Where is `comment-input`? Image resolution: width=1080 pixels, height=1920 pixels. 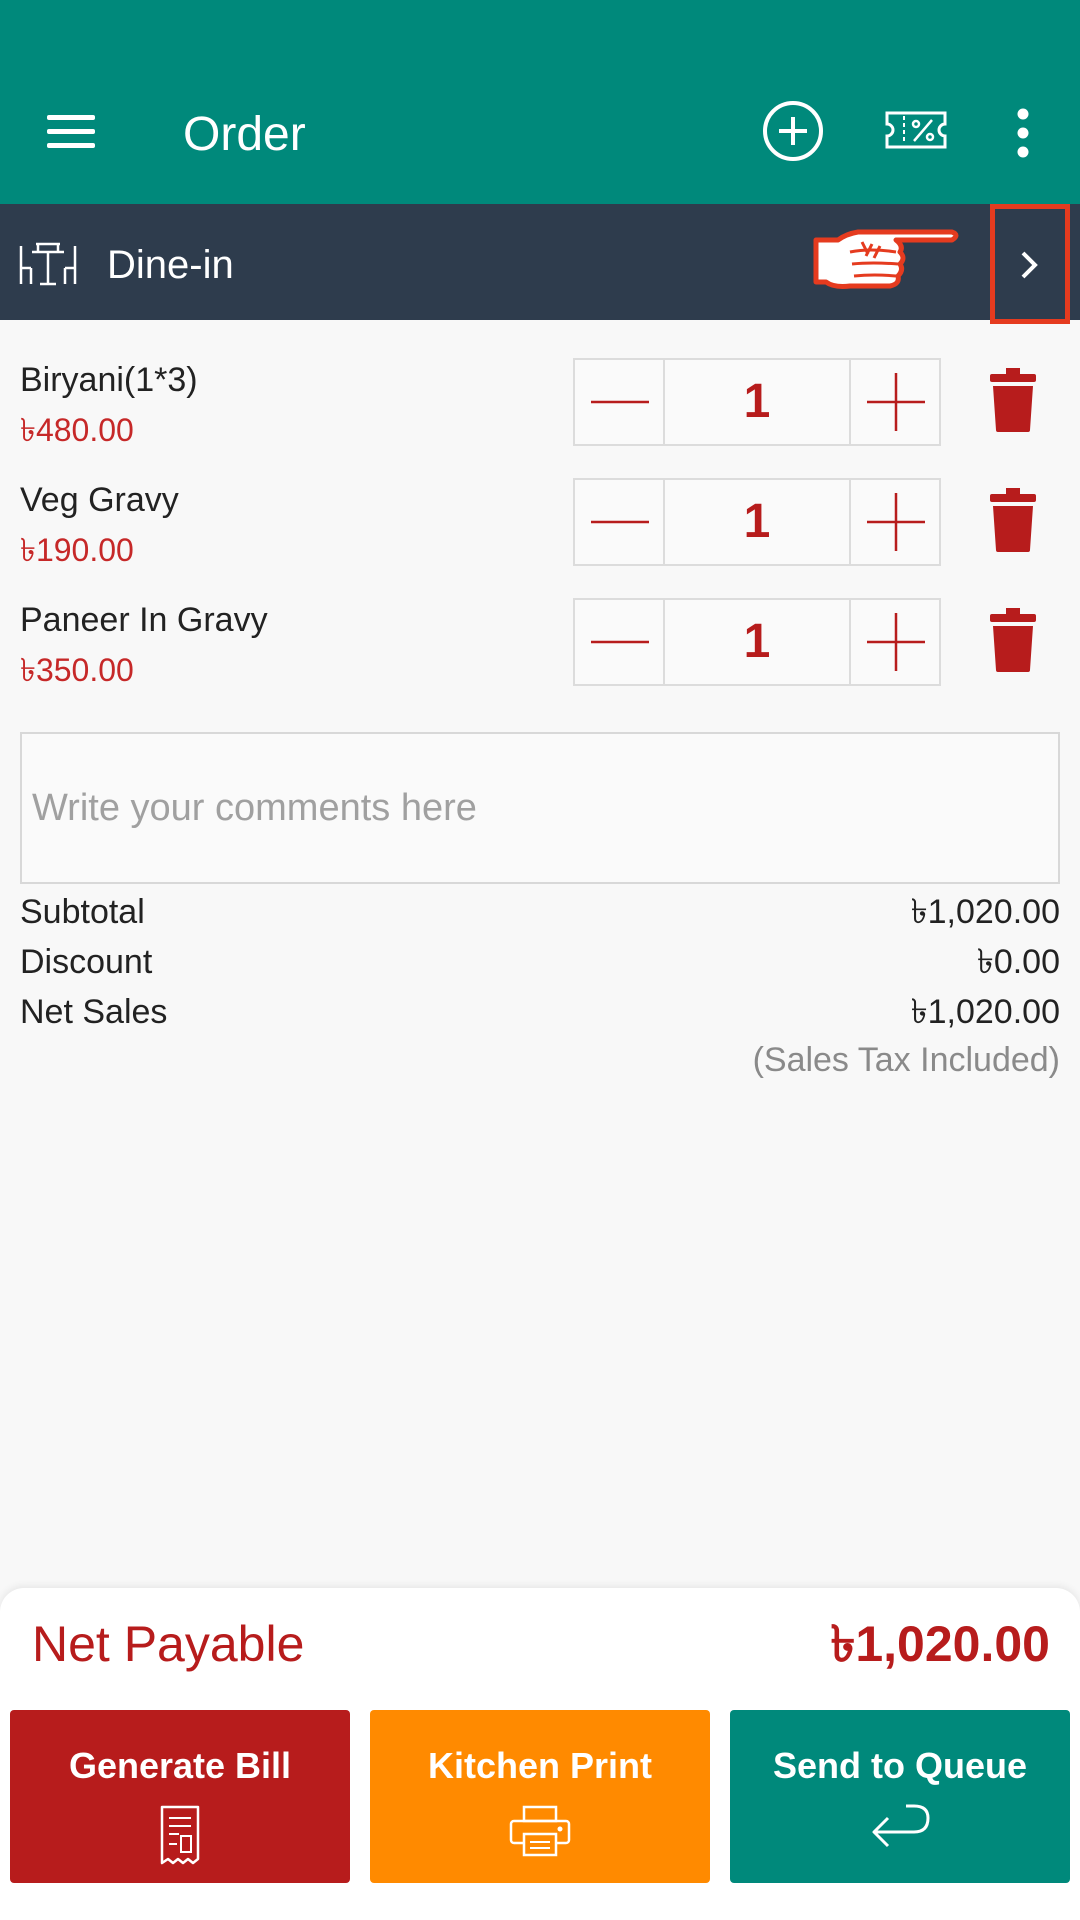
comment-input is located at coordinates (540, 808).